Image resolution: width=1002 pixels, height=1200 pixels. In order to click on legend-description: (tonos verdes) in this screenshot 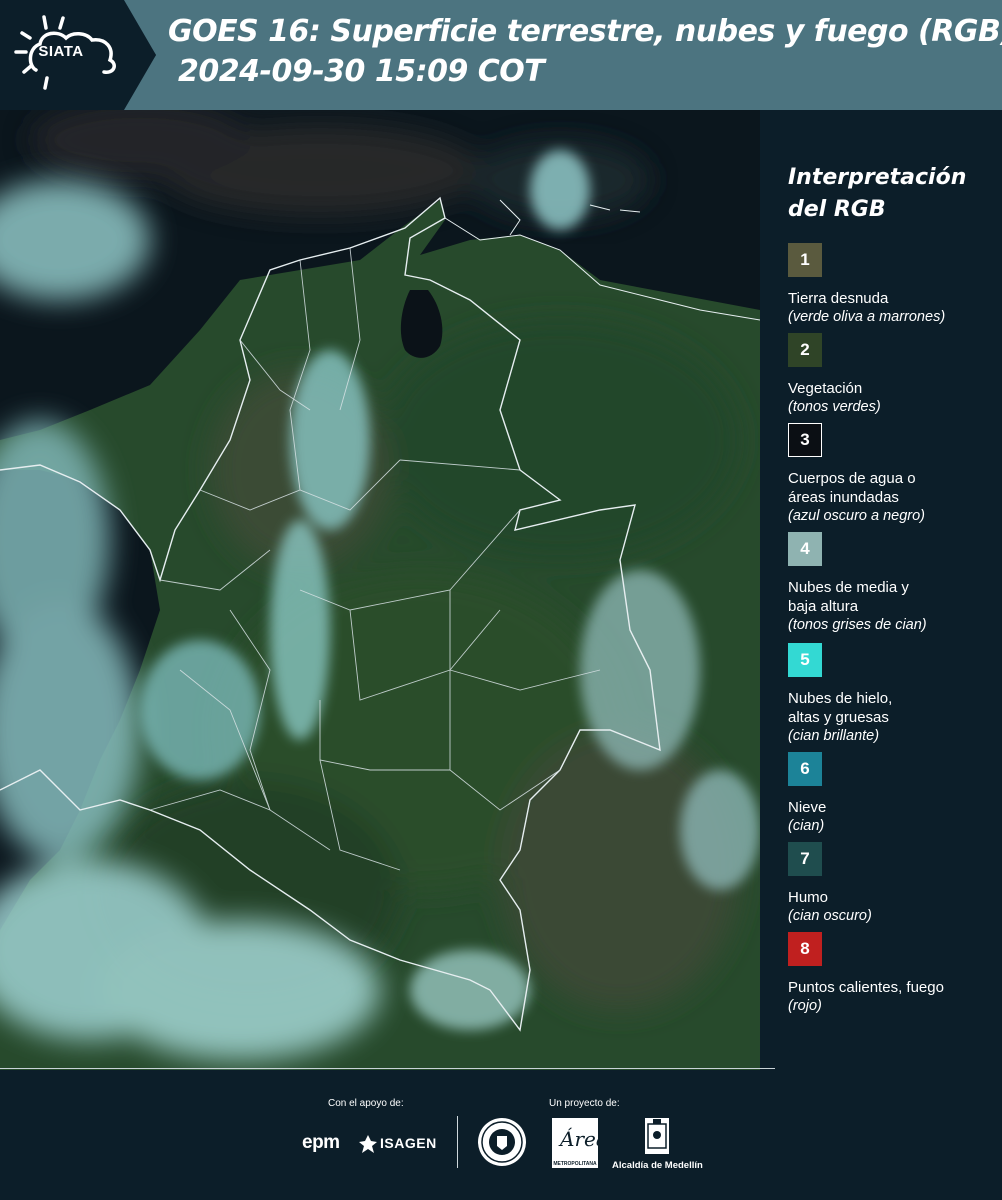, I will do `click(834, 407)`.